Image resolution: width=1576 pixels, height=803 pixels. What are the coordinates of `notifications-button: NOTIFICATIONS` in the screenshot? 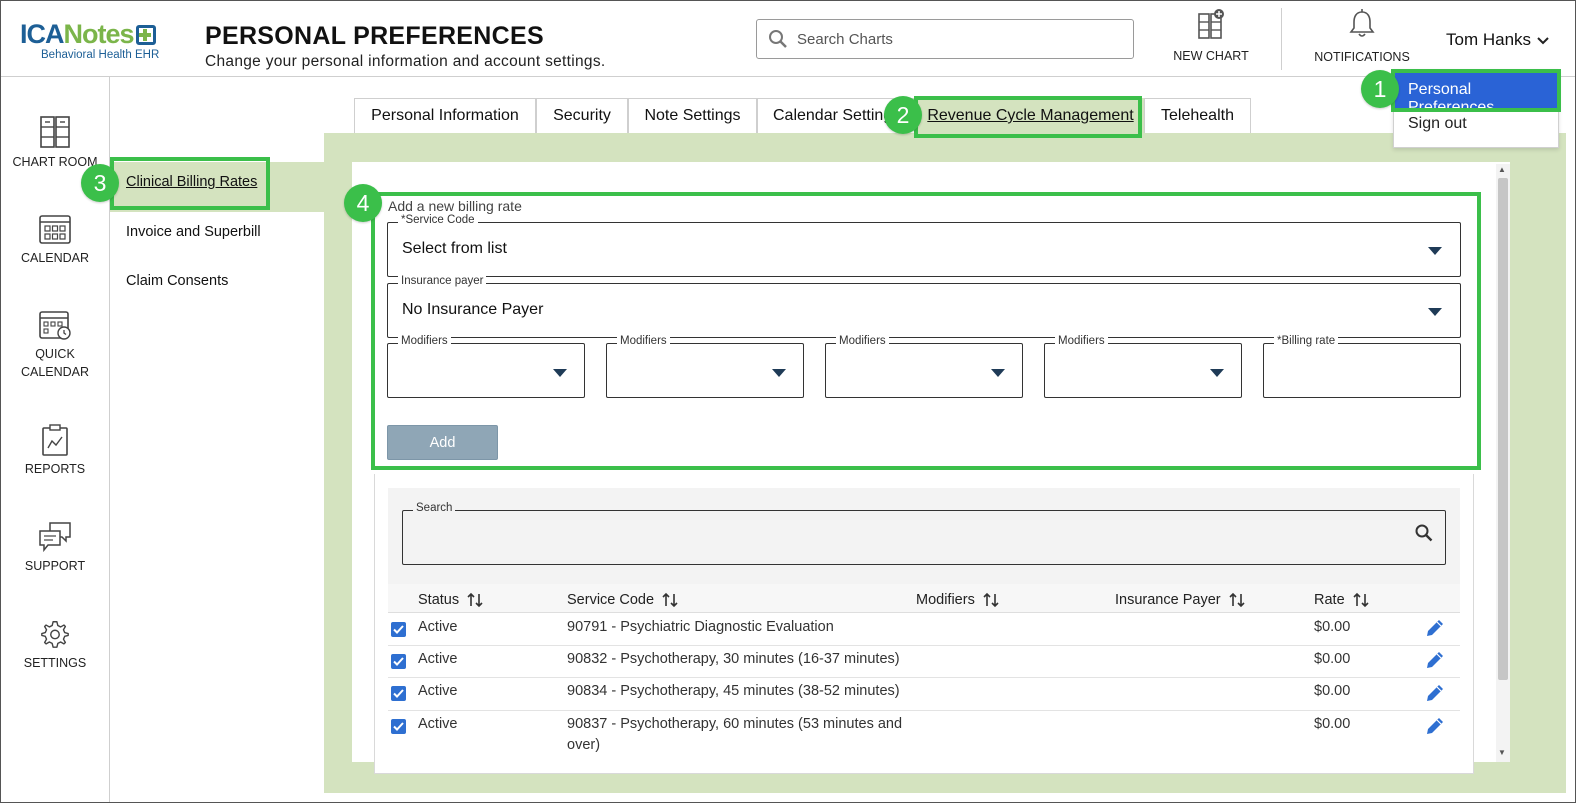 It's located at (1362, 36).